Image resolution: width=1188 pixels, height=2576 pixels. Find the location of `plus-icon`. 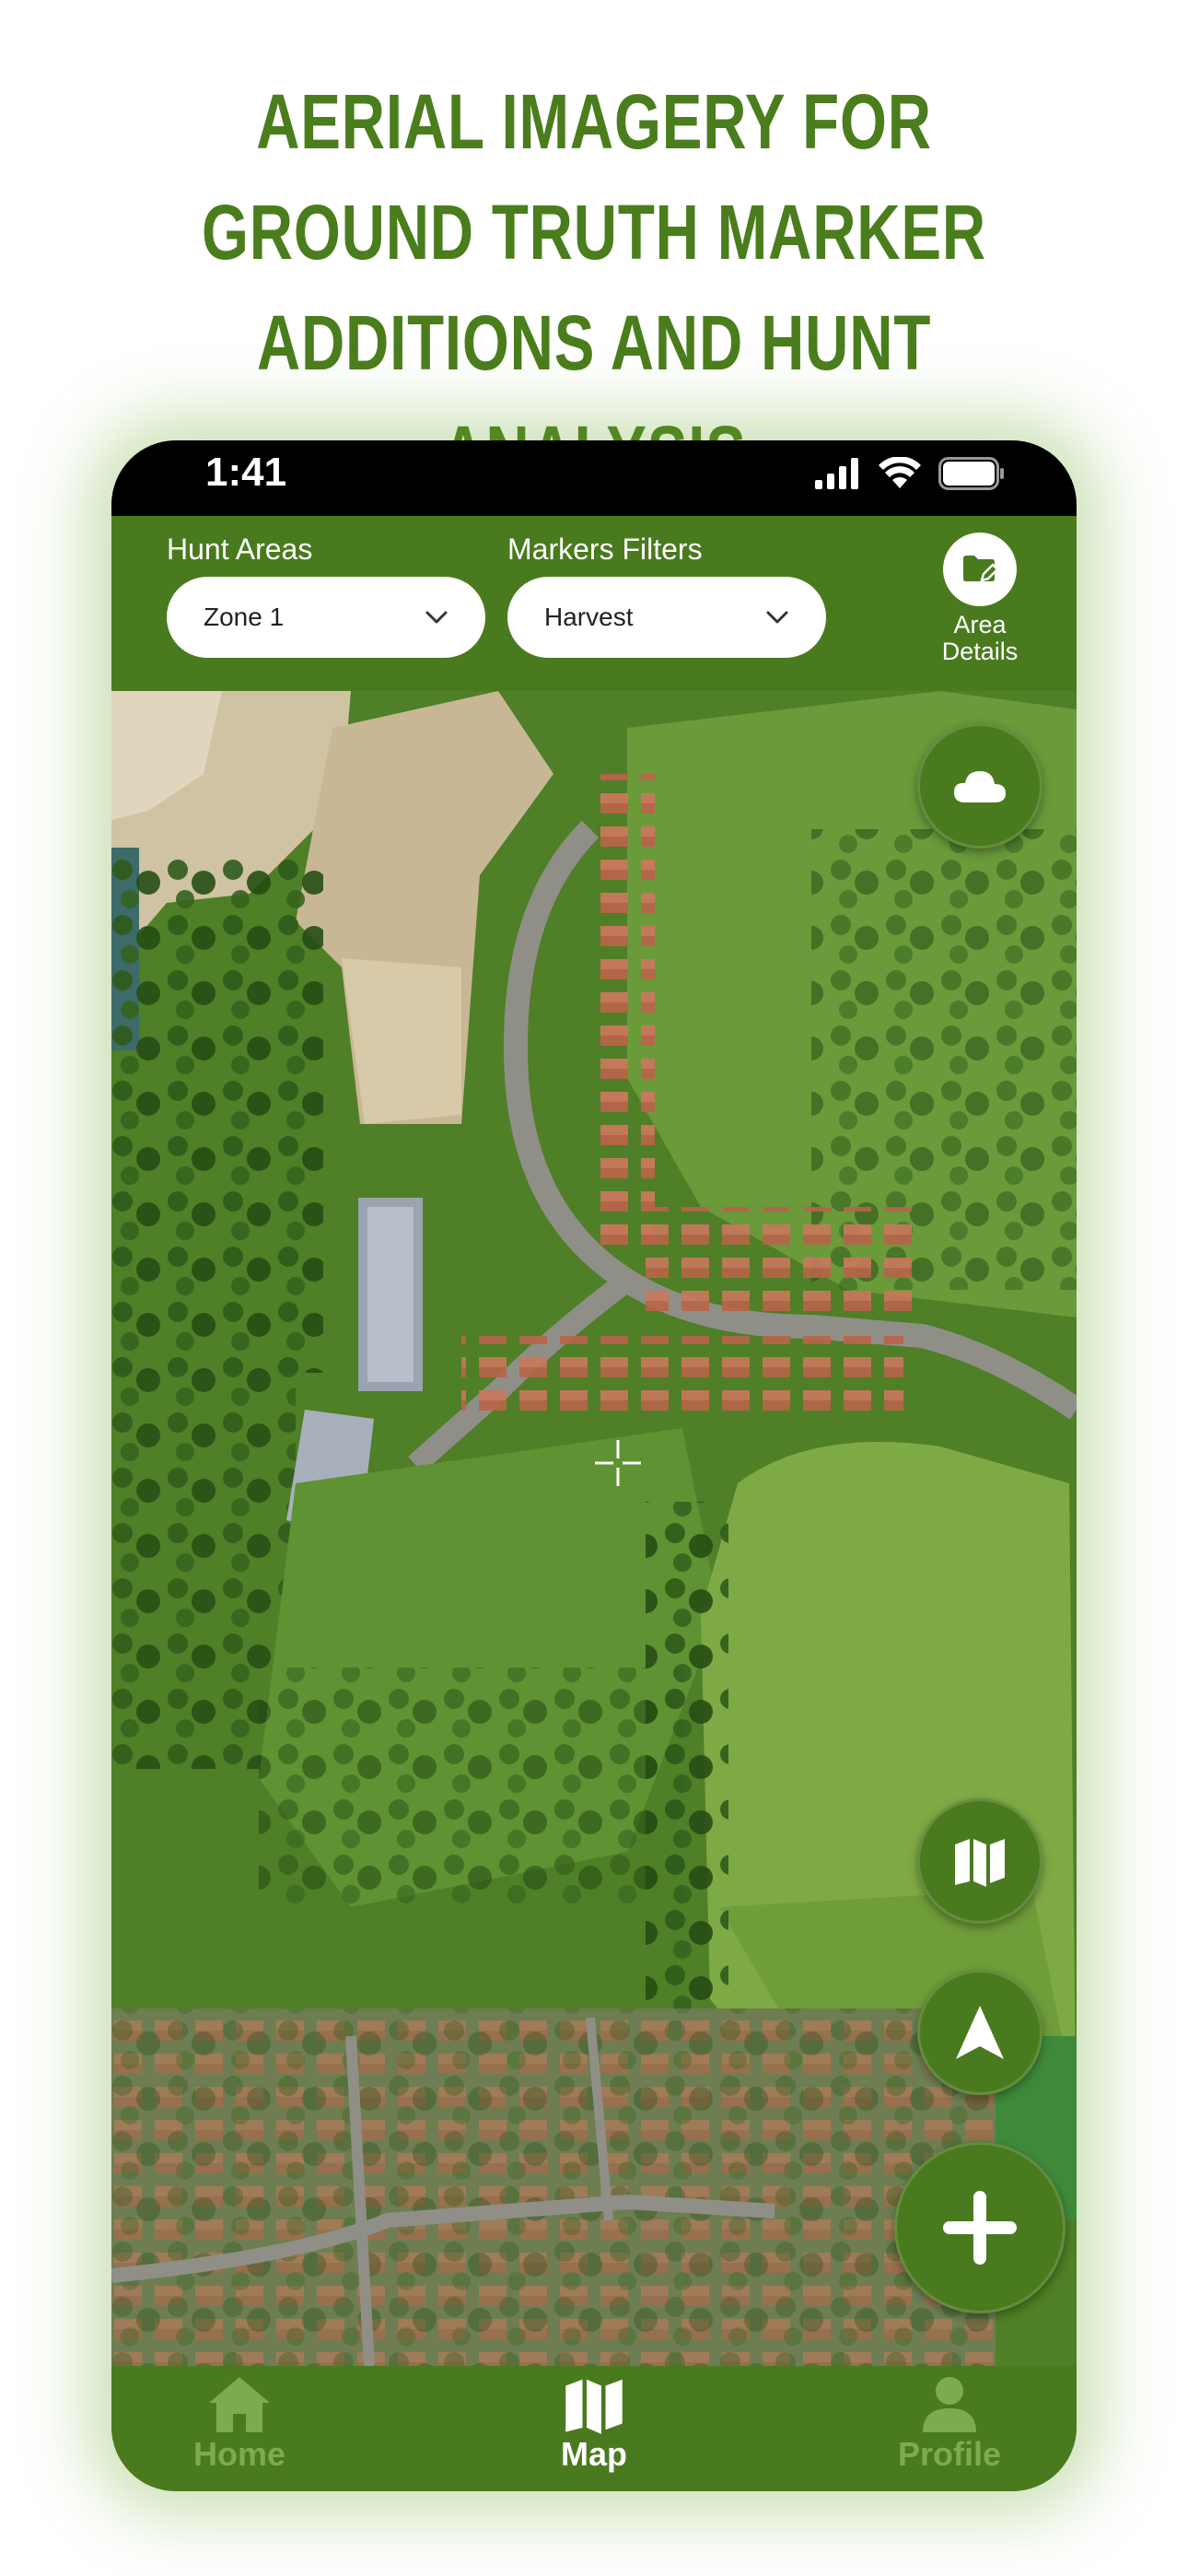

plus-icon is located at coordinates (980, 2228).